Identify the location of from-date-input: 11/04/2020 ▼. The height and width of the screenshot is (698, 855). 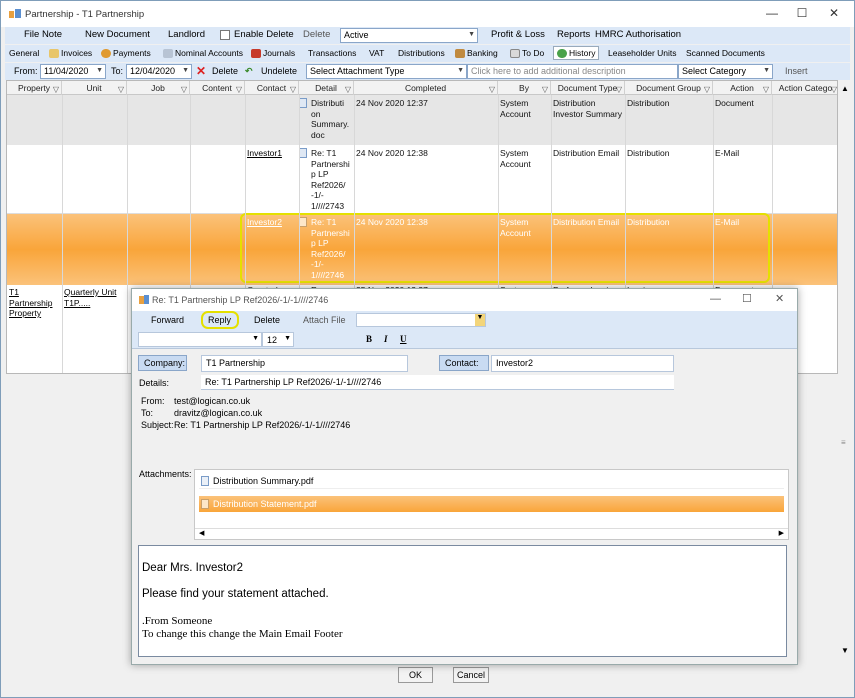
(73, 71).